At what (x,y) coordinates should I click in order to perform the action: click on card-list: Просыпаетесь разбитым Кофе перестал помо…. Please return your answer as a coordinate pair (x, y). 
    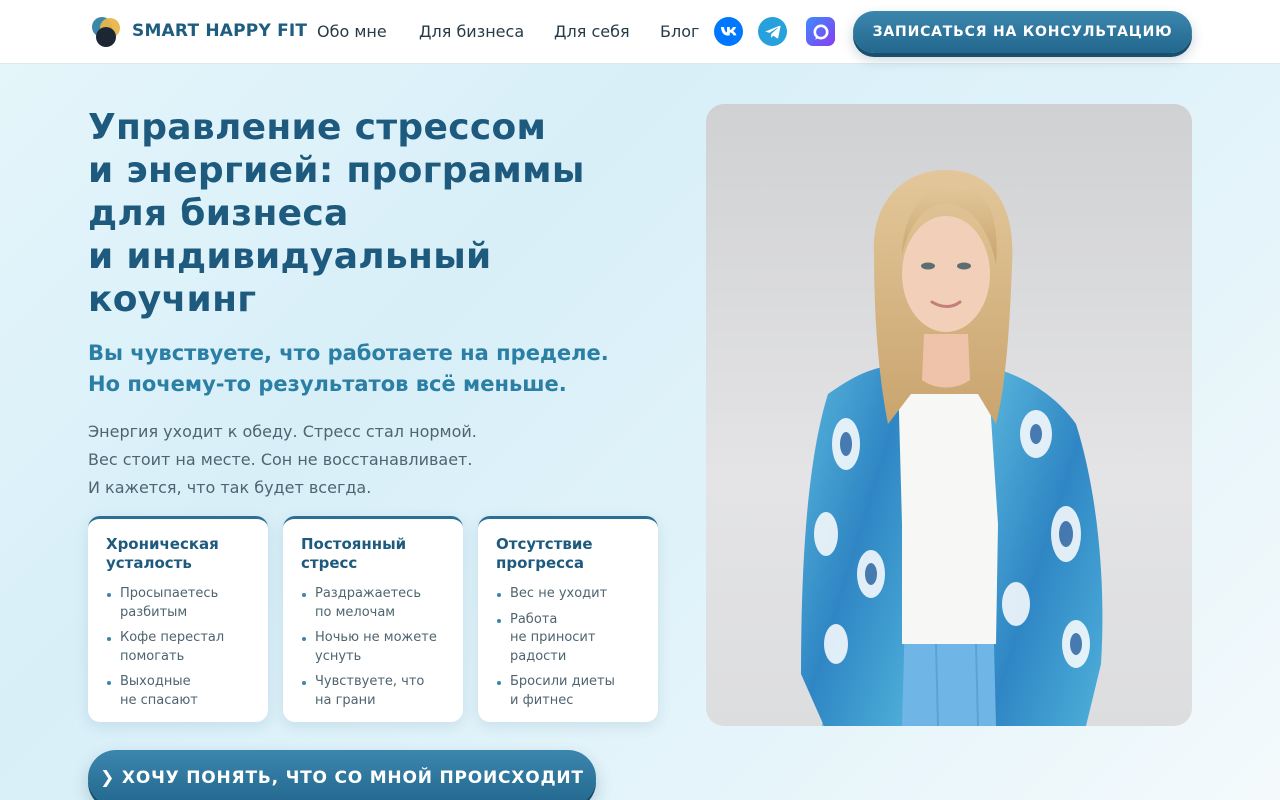
    Looking at the image, I should click on (179, 647).